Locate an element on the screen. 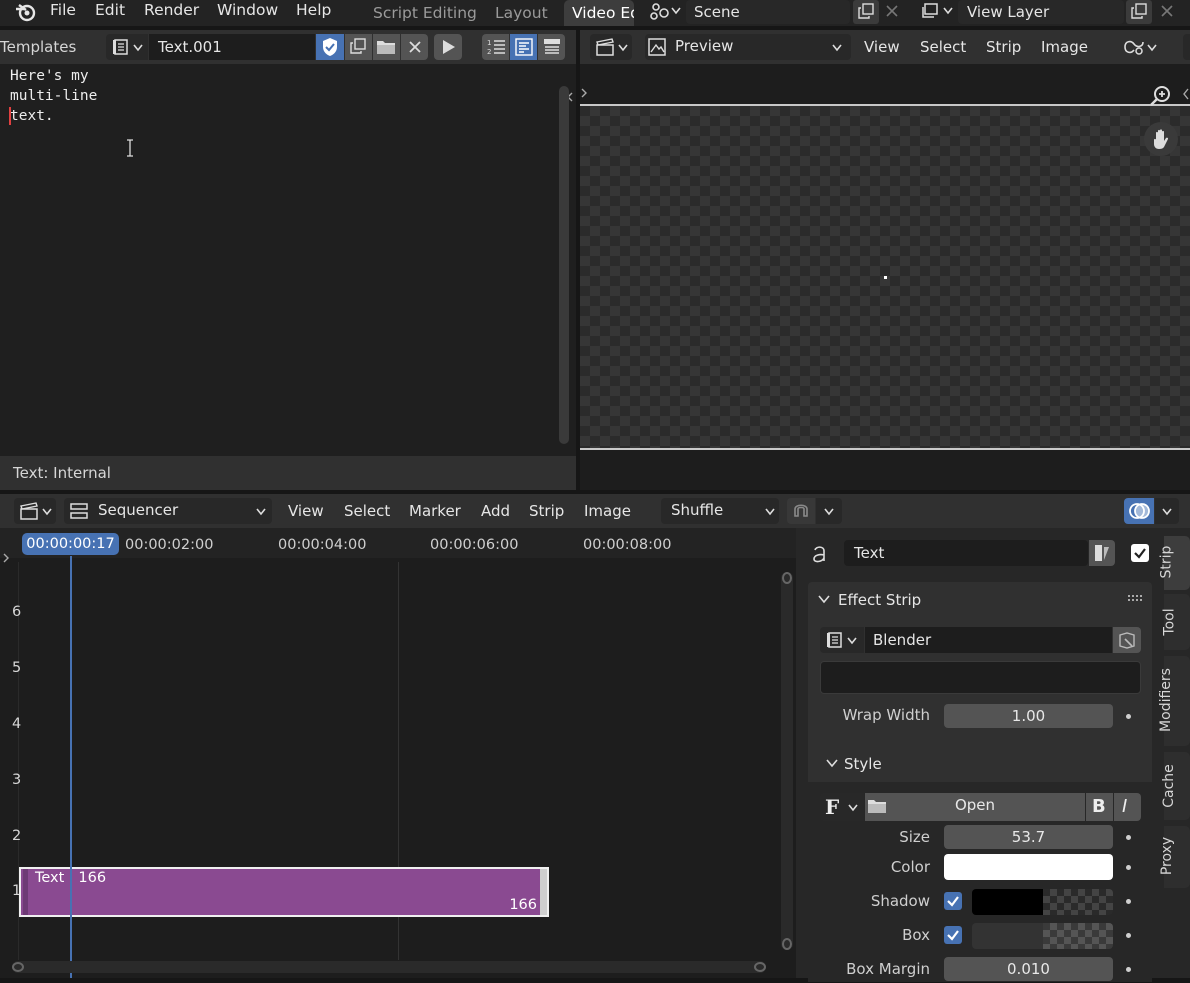 This screenshot has width=1190, height=983. syntax-highlight-toggle is located at coordinates (551, 47).